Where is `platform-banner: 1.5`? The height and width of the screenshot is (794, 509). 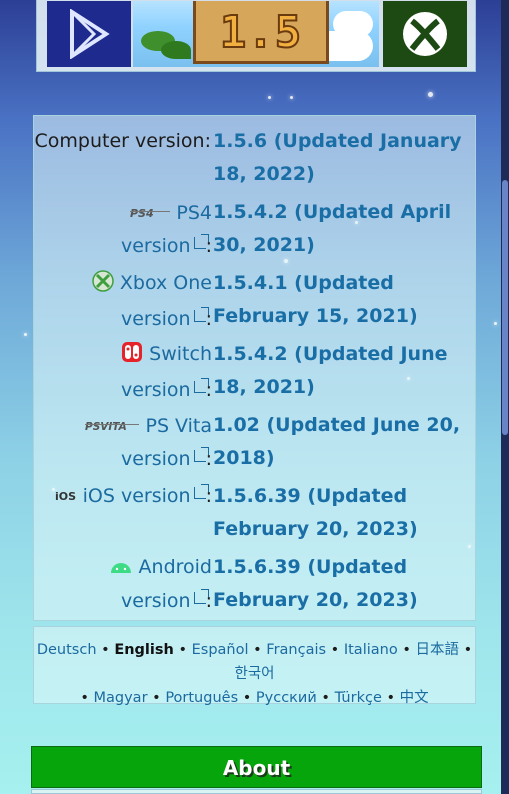
platform-banner: 1.5 is located at coordinates (256, 36).